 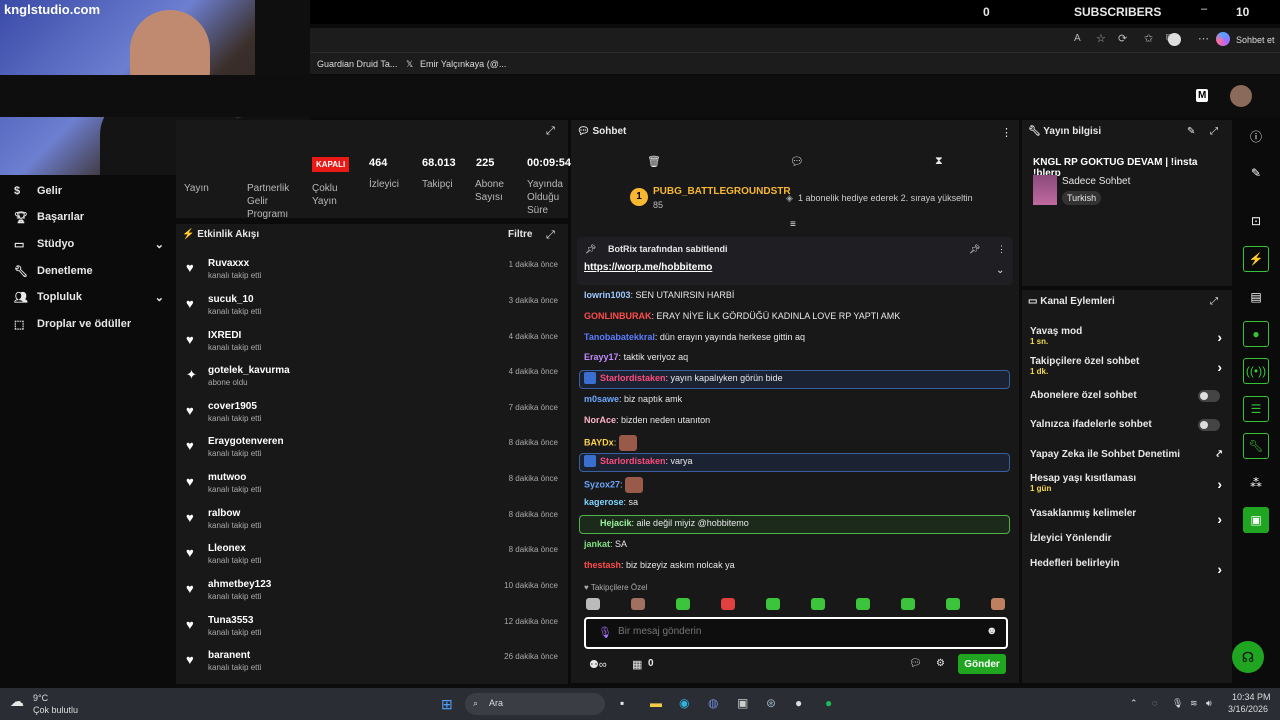 What do you see at coordinates (771, 703) in the screenshot?
I see `steam-icon: ⊛` at bounding box center [771, 703].